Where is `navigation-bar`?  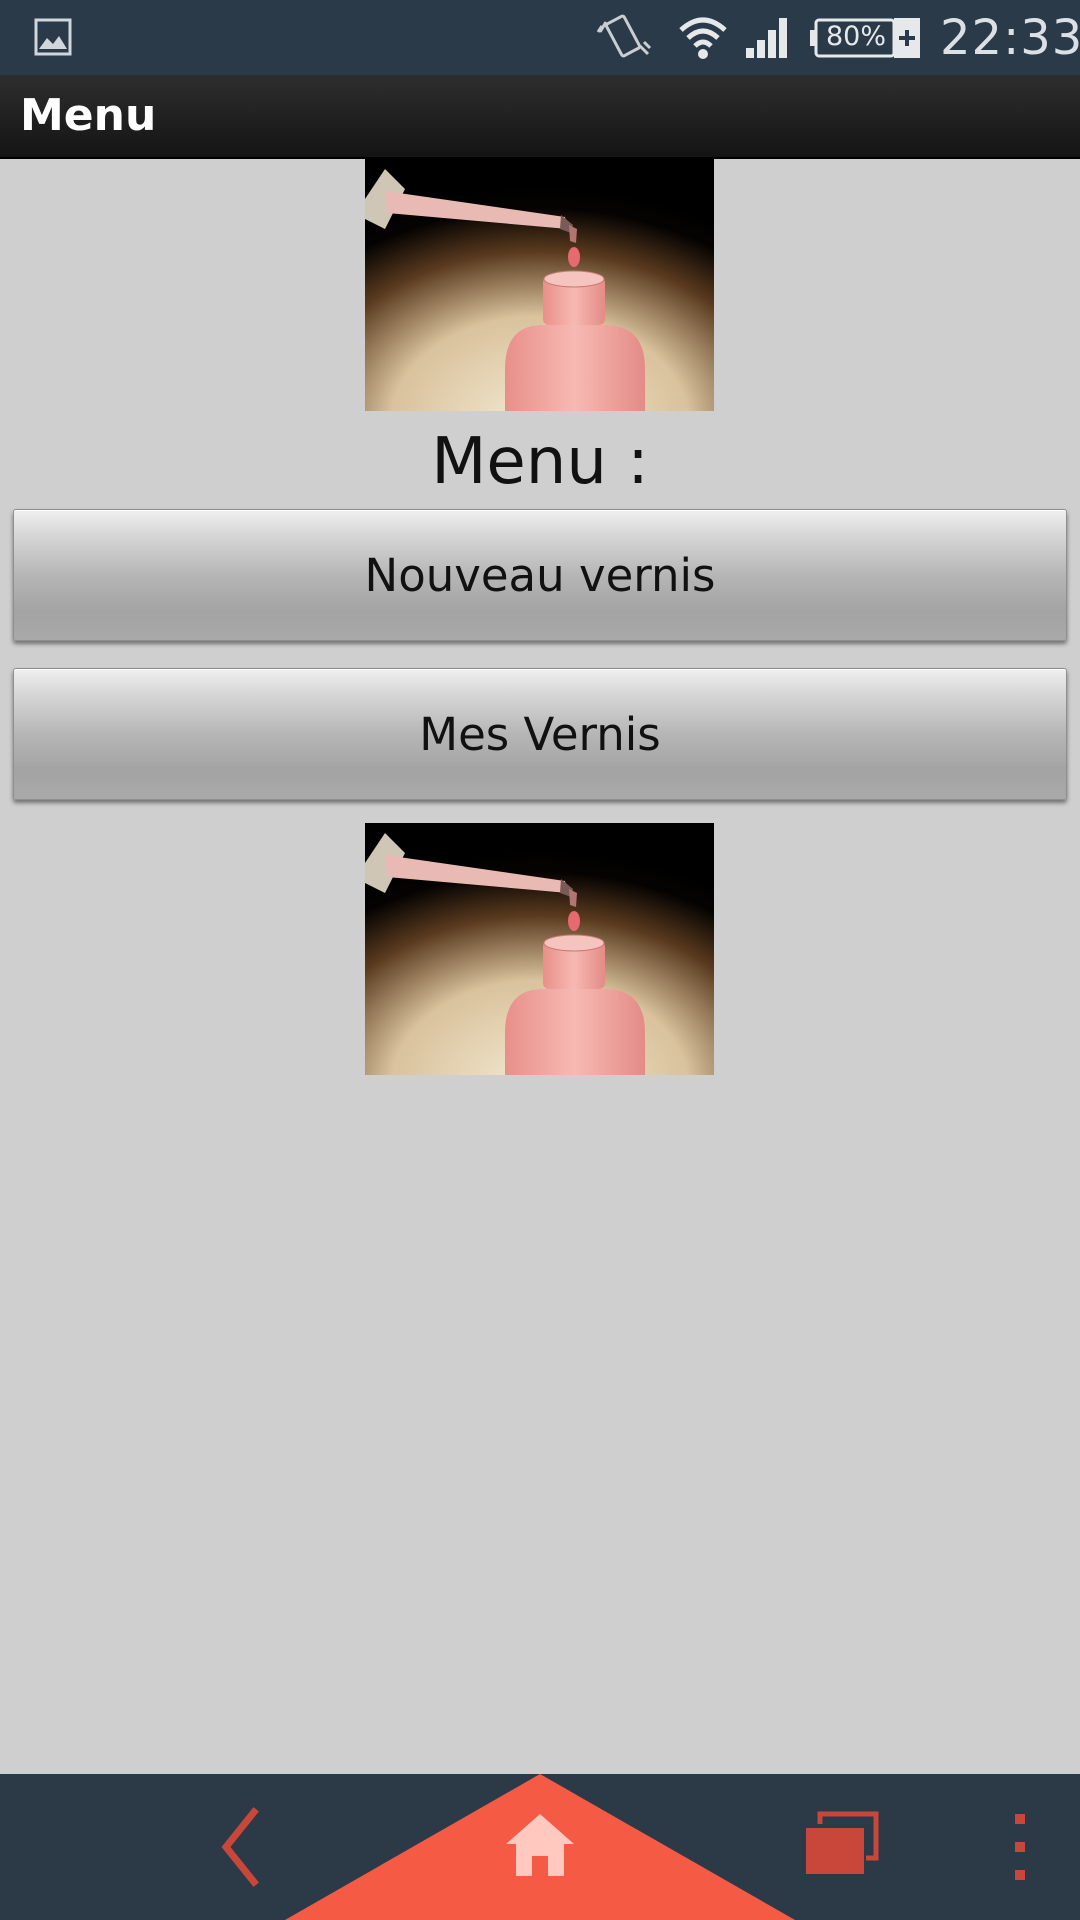 navigation-bar is located at coordinates (540, 1847).